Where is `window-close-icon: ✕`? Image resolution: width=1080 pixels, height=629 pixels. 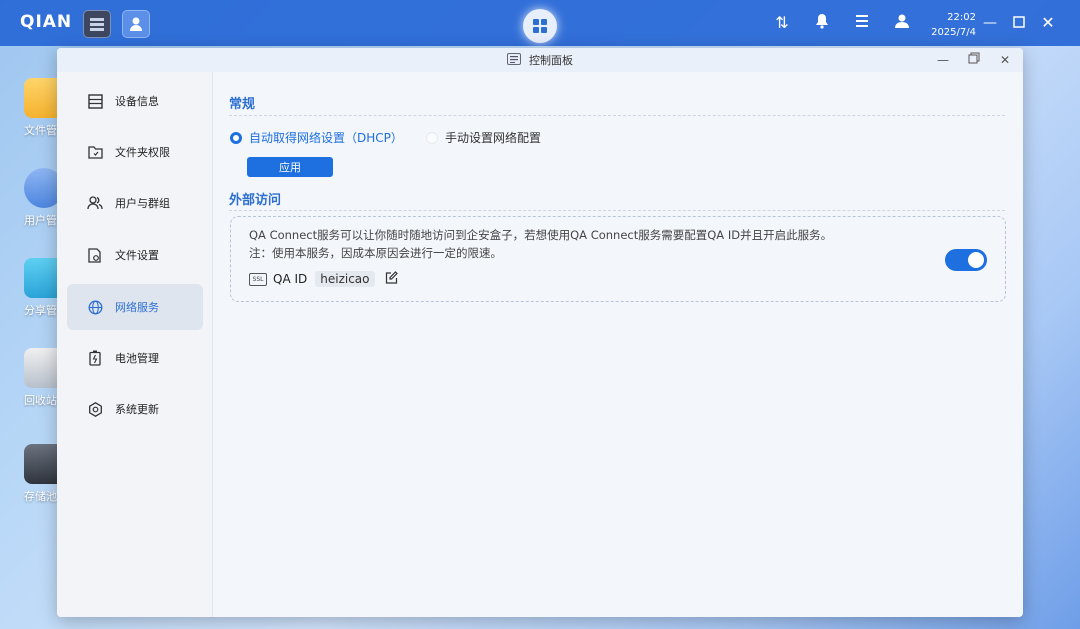 window-close-icon: ✕ is located at coordinates (1005, 60).